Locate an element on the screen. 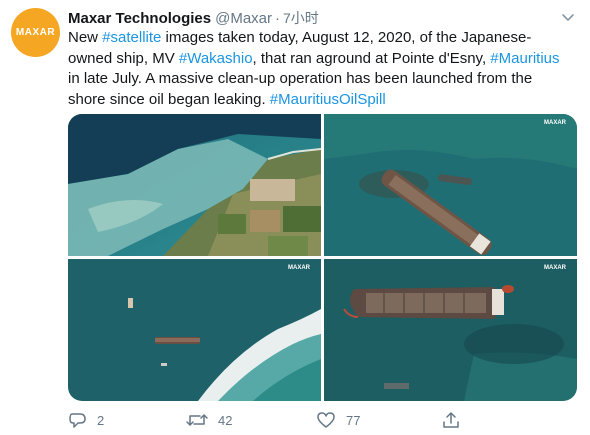  satellite-image-ship-closeup: MAXAR is located at coordinates (450, 330).